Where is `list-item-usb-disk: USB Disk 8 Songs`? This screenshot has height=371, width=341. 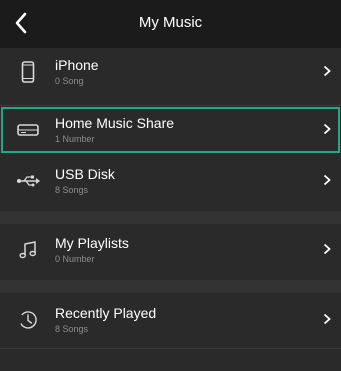
list-item-usb-disk: USB Disk 8 Songs is located at coordinates (170, 181).